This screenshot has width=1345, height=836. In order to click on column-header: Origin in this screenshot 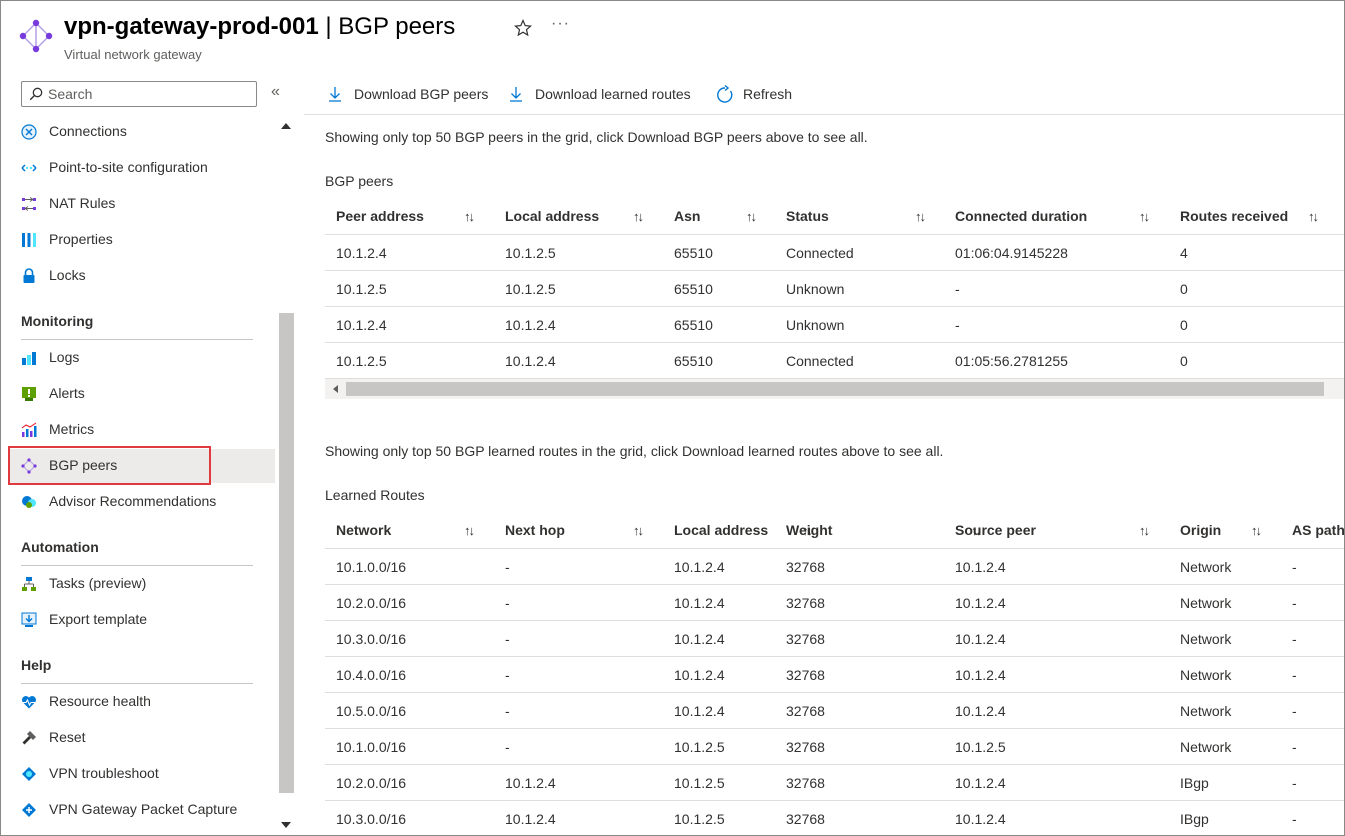, I will do `click(1200, 530)`.